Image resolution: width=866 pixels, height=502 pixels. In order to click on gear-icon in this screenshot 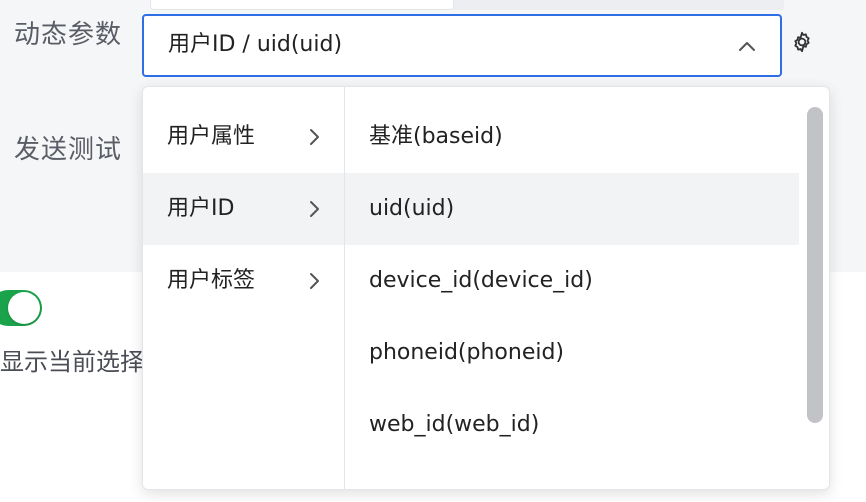, I will do `click(802, 42)`.